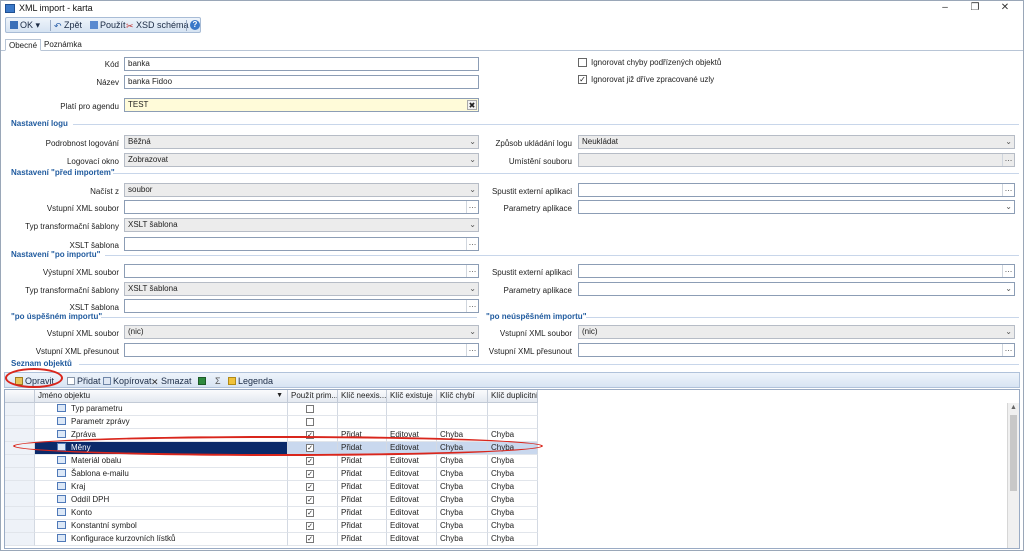  Describe the element at coordinates (161, 396) in the screenshot. I see `column-header-name: Jméno objektu ▼` at that location.